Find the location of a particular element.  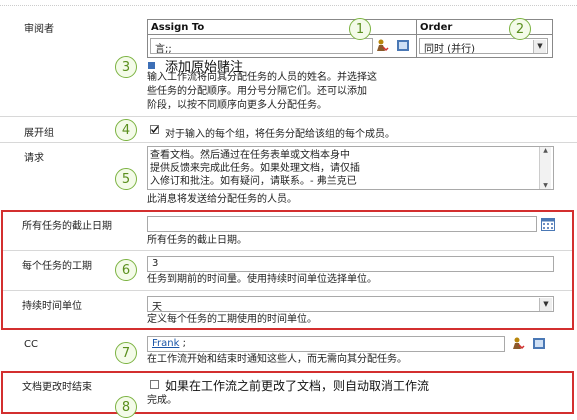

callout-2: 2 is located at coordinates (520, 29).